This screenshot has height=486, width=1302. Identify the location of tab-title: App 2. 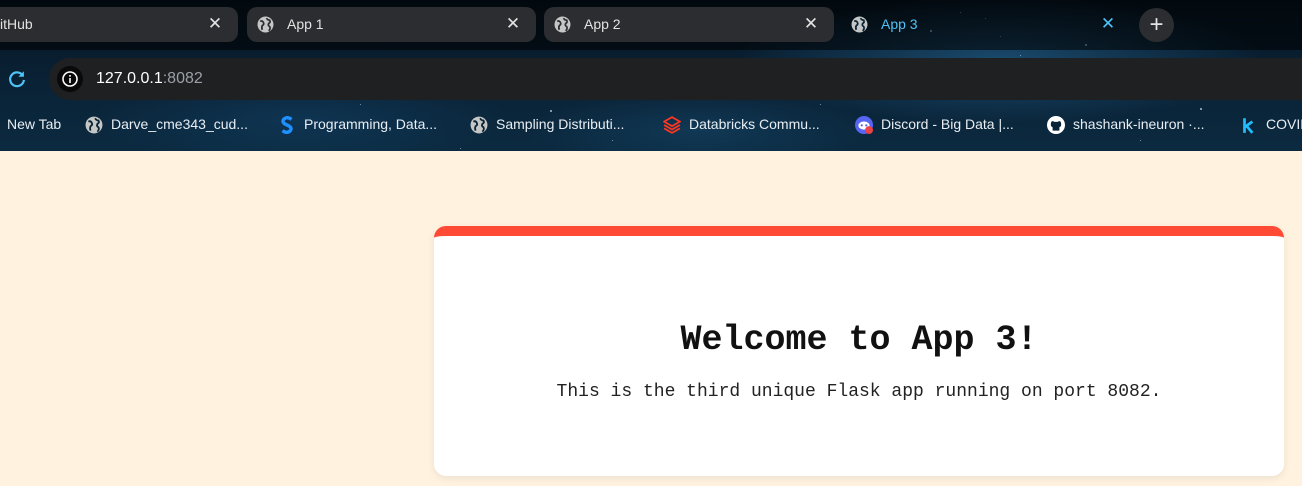
(602, 24).